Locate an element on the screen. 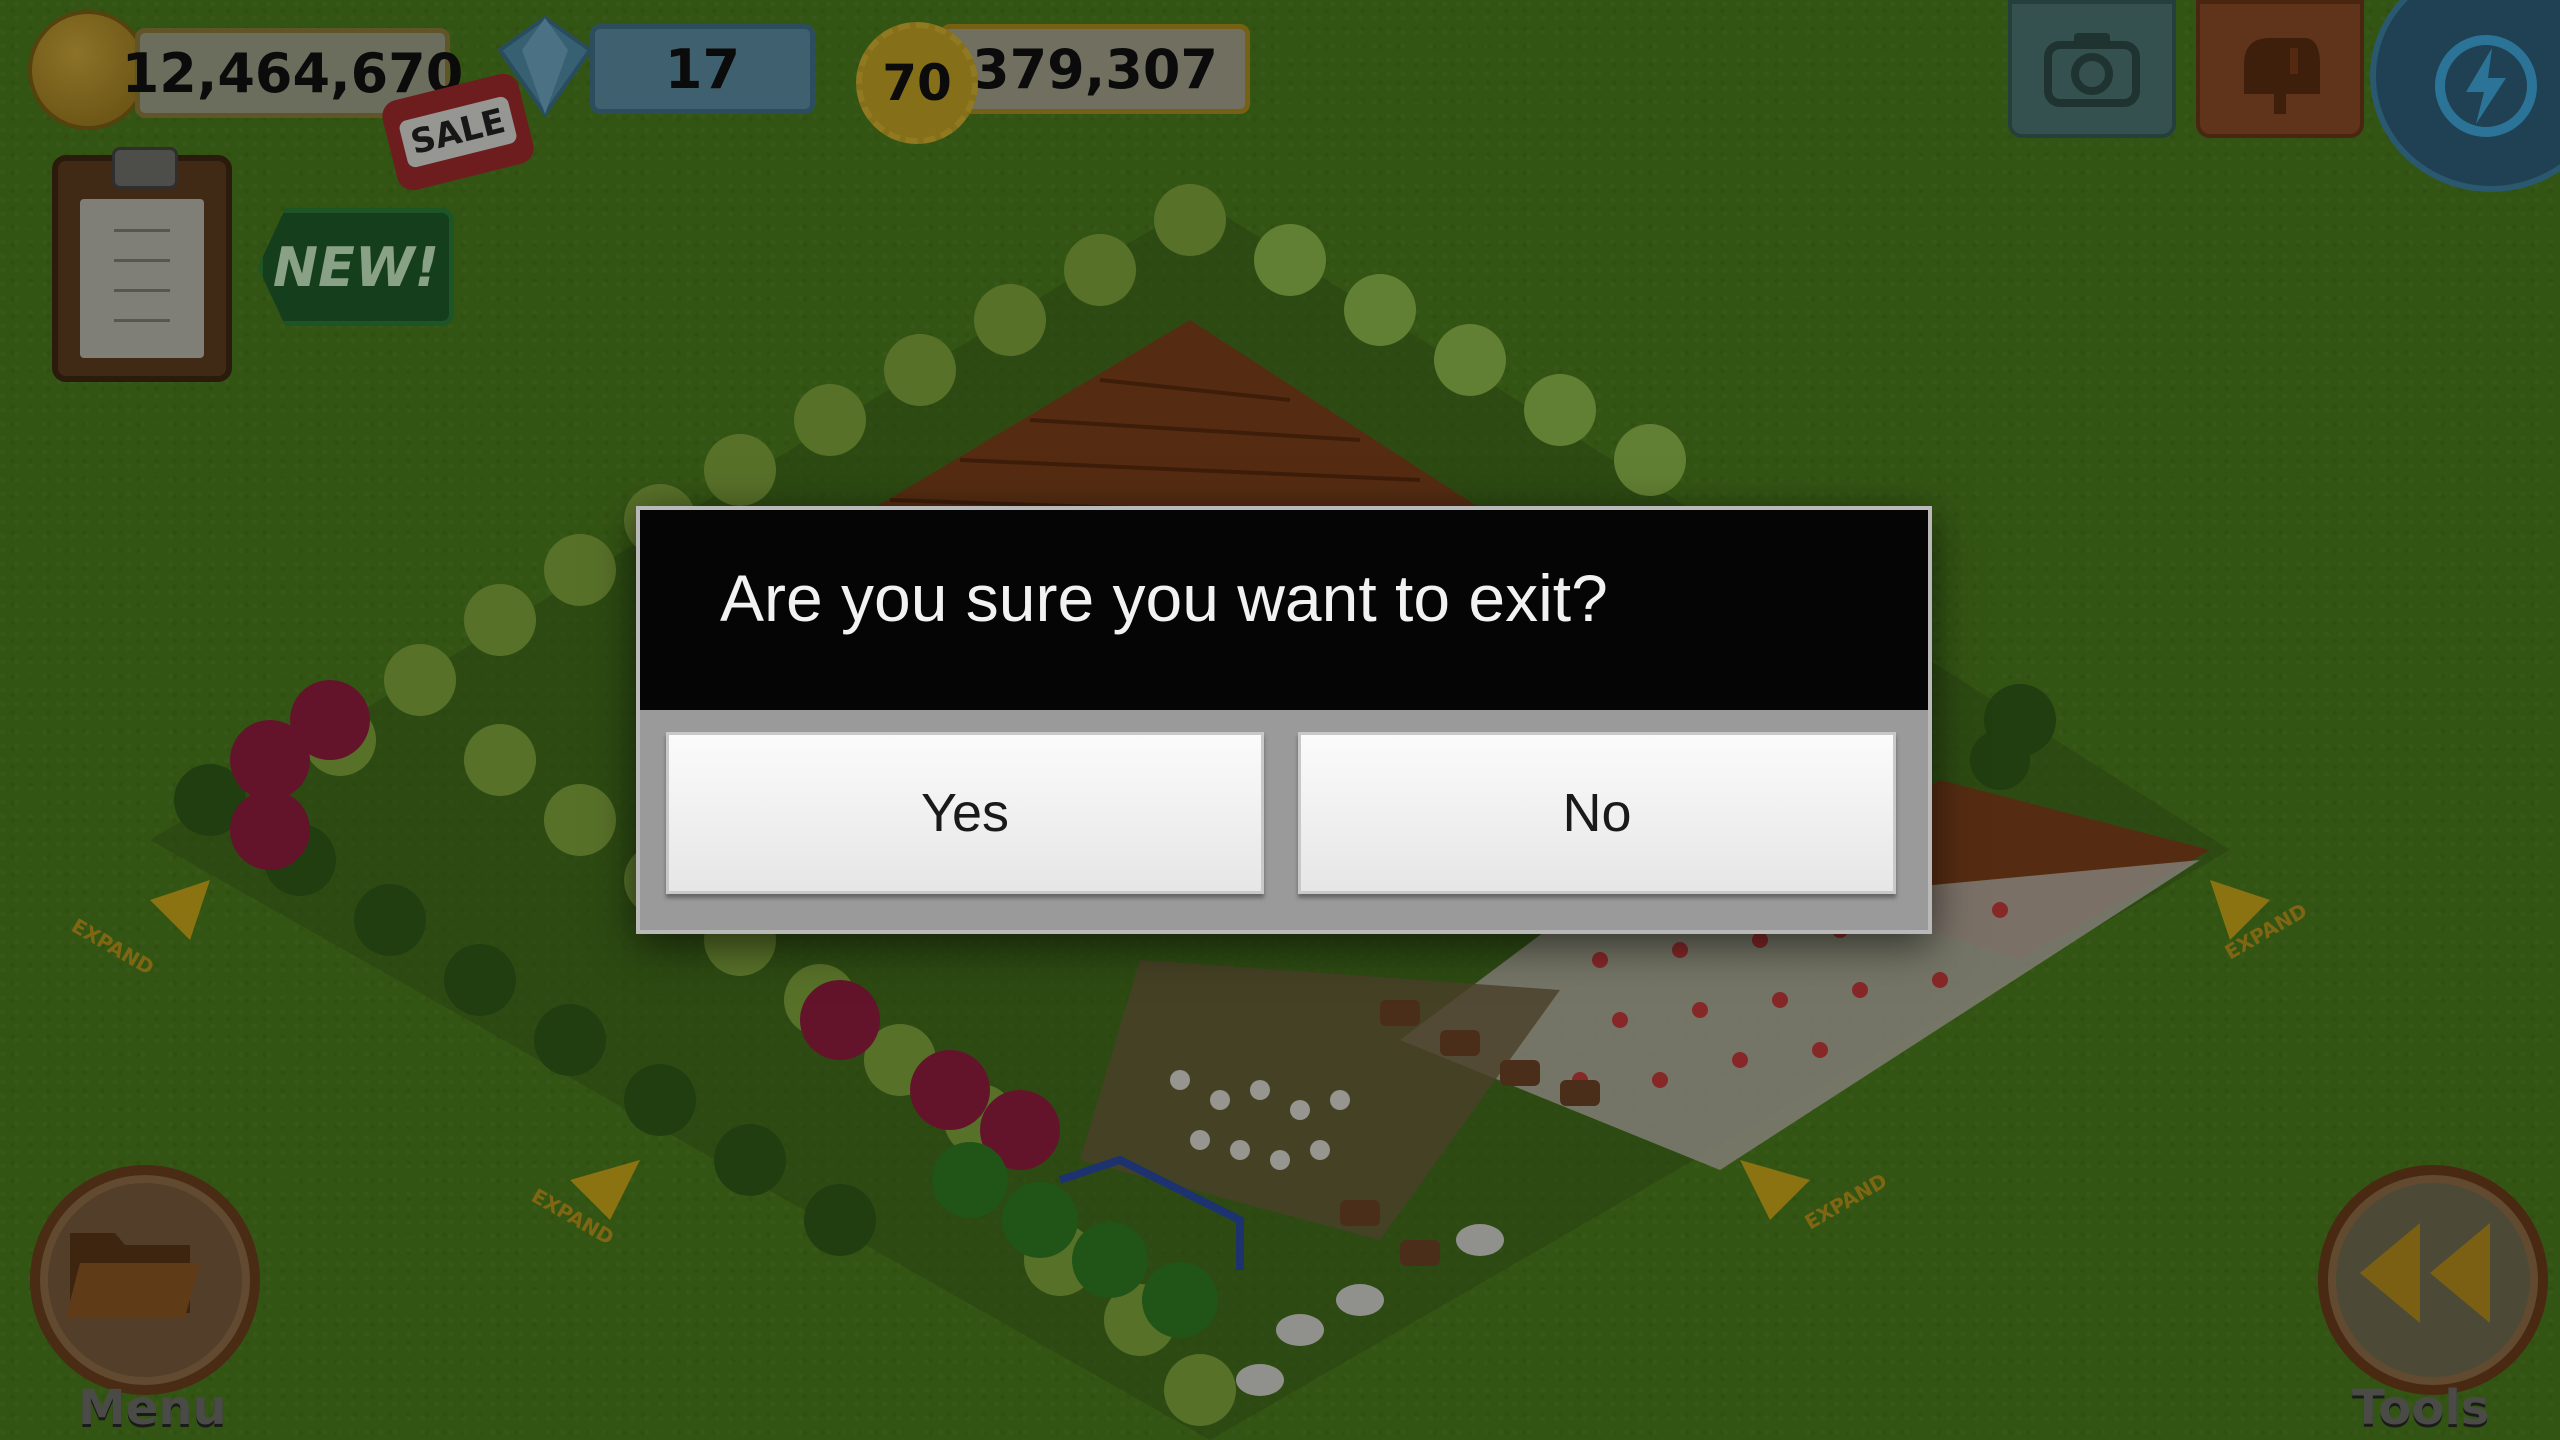 The image size is (2560, 1440). yes-button-label: Yes is located at coordinates (965, 813).